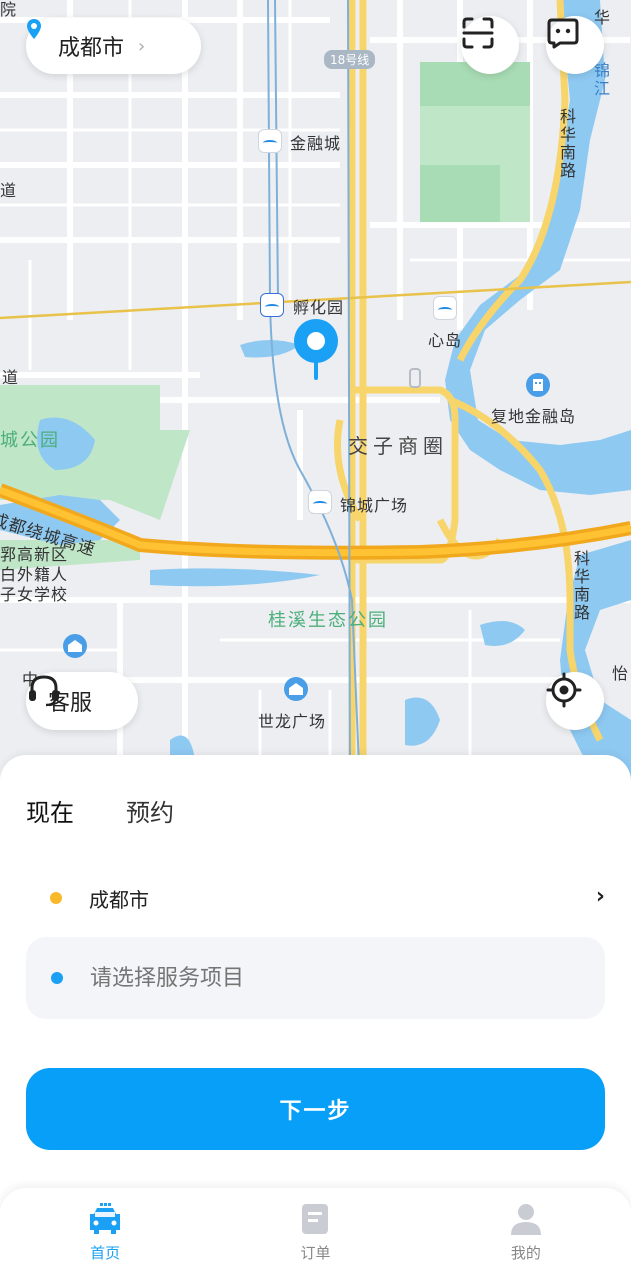 The height and width of the screenshot is (1280, 631). I want to click on headset-icon, so click(44, 691).